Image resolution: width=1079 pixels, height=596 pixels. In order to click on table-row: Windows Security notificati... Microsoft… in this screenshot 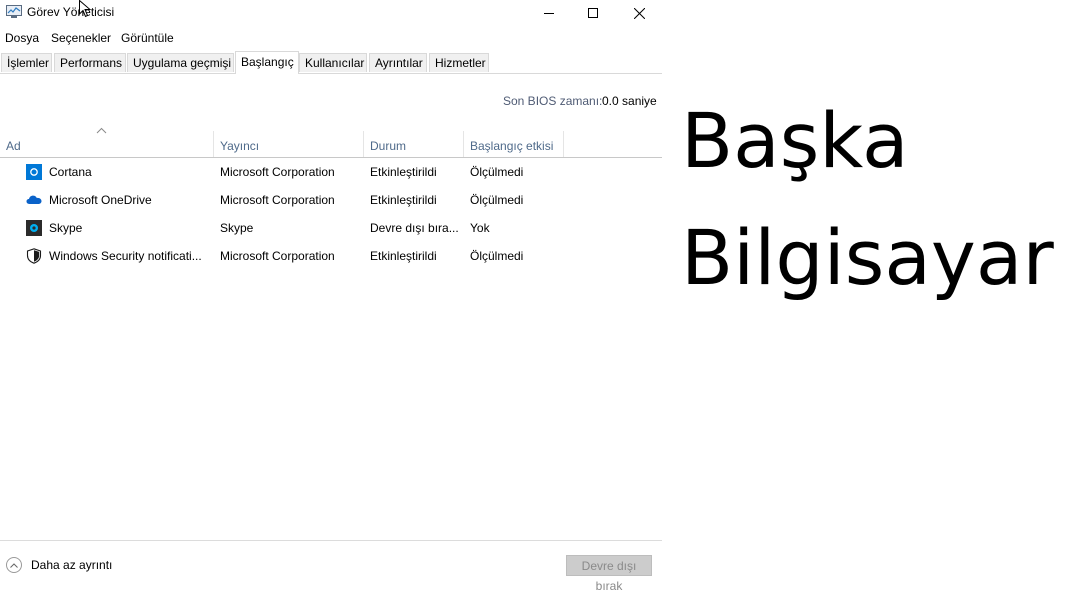, I will do `click(331, 256)`.